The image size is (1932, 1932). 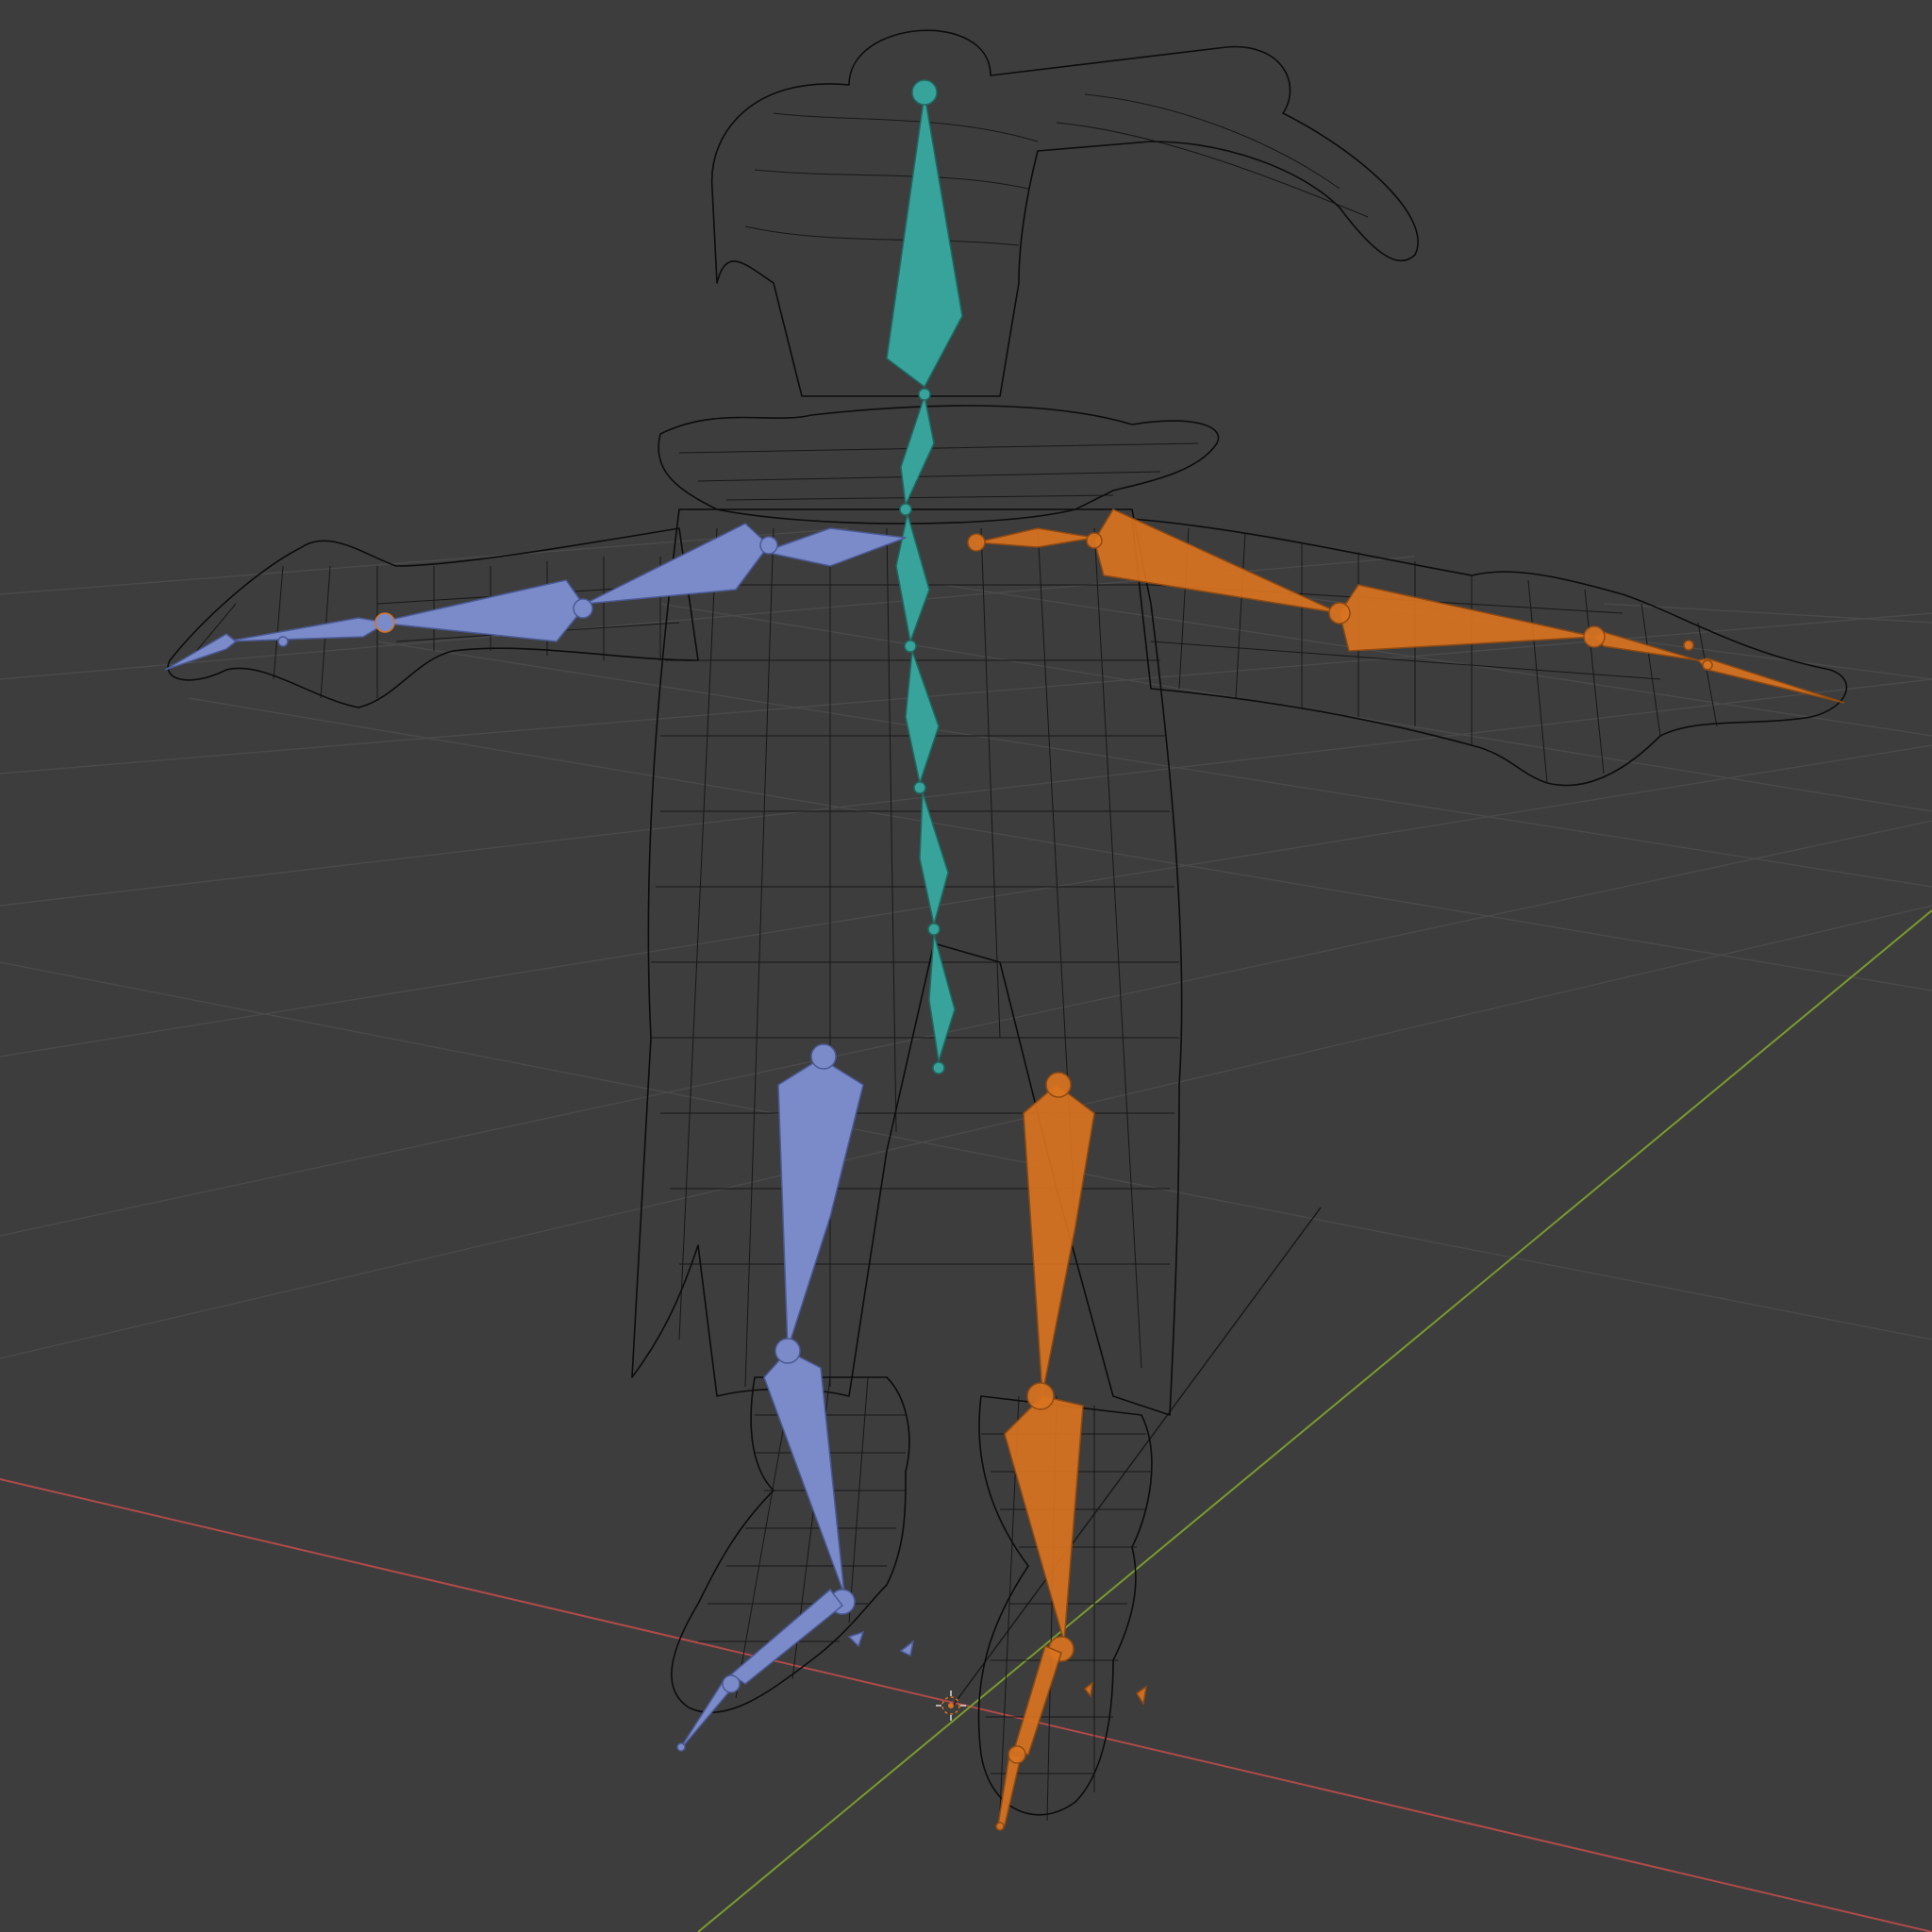 What do you see at coordinates (201, 652) in the screenshot?
I see `bone-finger-l` at bounding box center [201, 652].